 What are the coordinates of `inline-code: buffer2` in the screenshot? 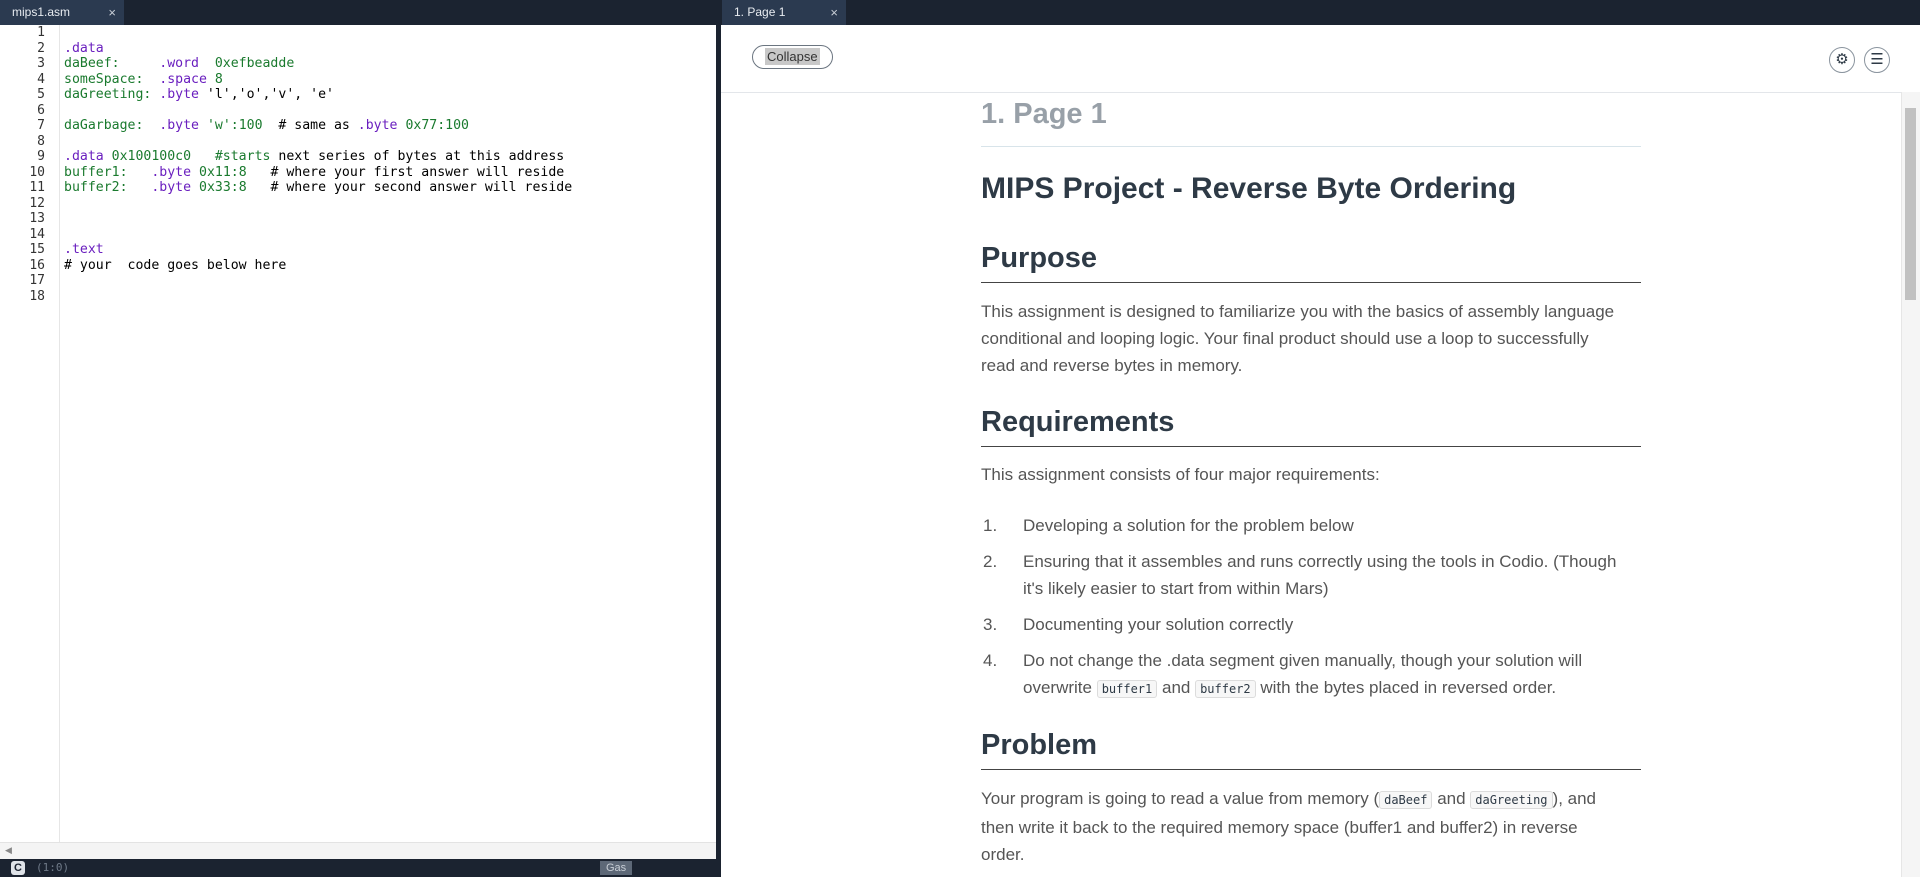 It's located at (1225, 689).